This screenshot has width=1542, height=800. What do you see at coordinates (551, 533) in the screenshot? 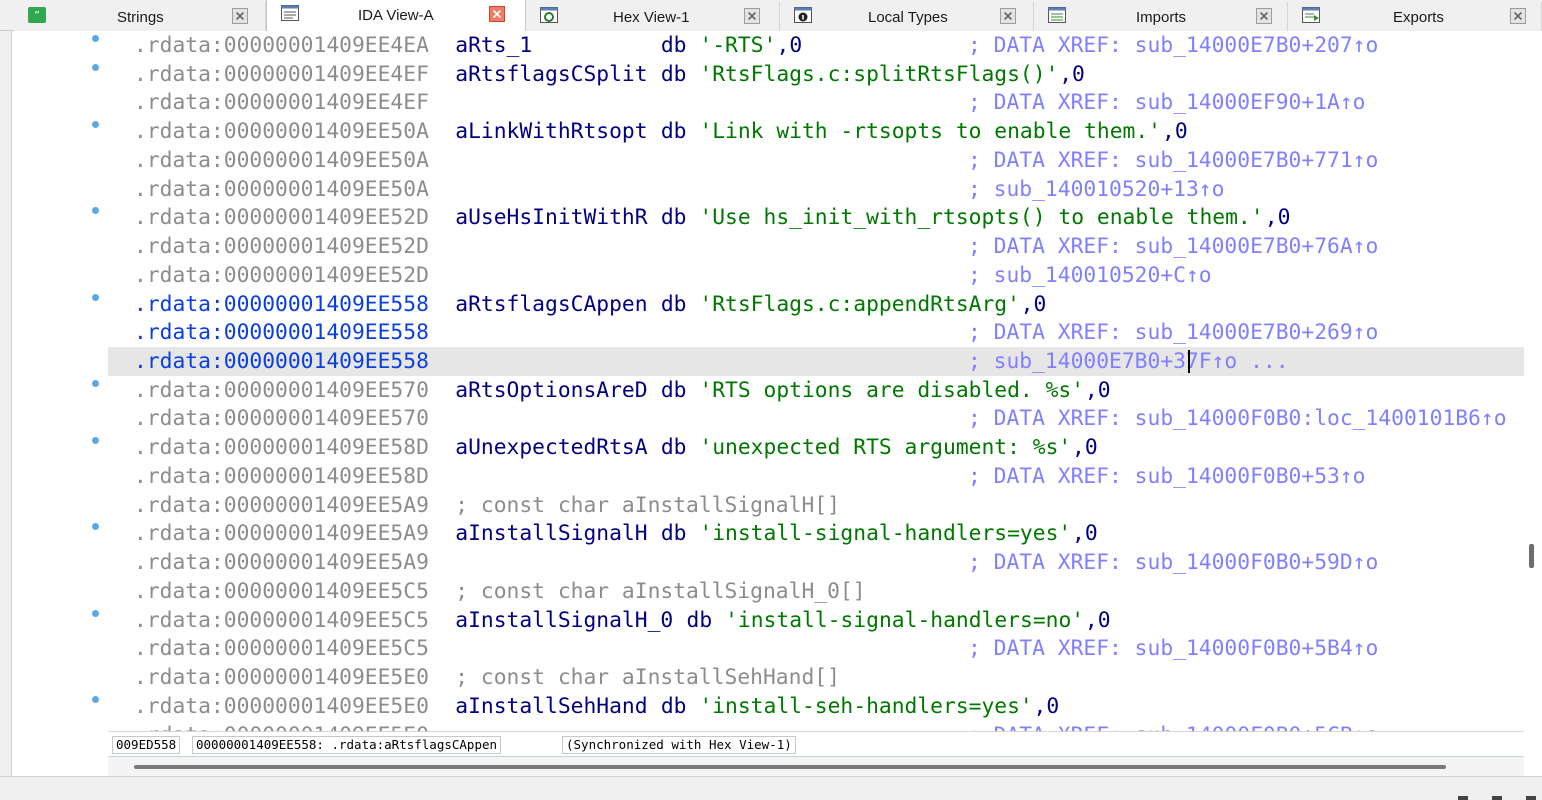
I see `line-symbol-name: aInstallSignalH` at bounding box center [551, 533].